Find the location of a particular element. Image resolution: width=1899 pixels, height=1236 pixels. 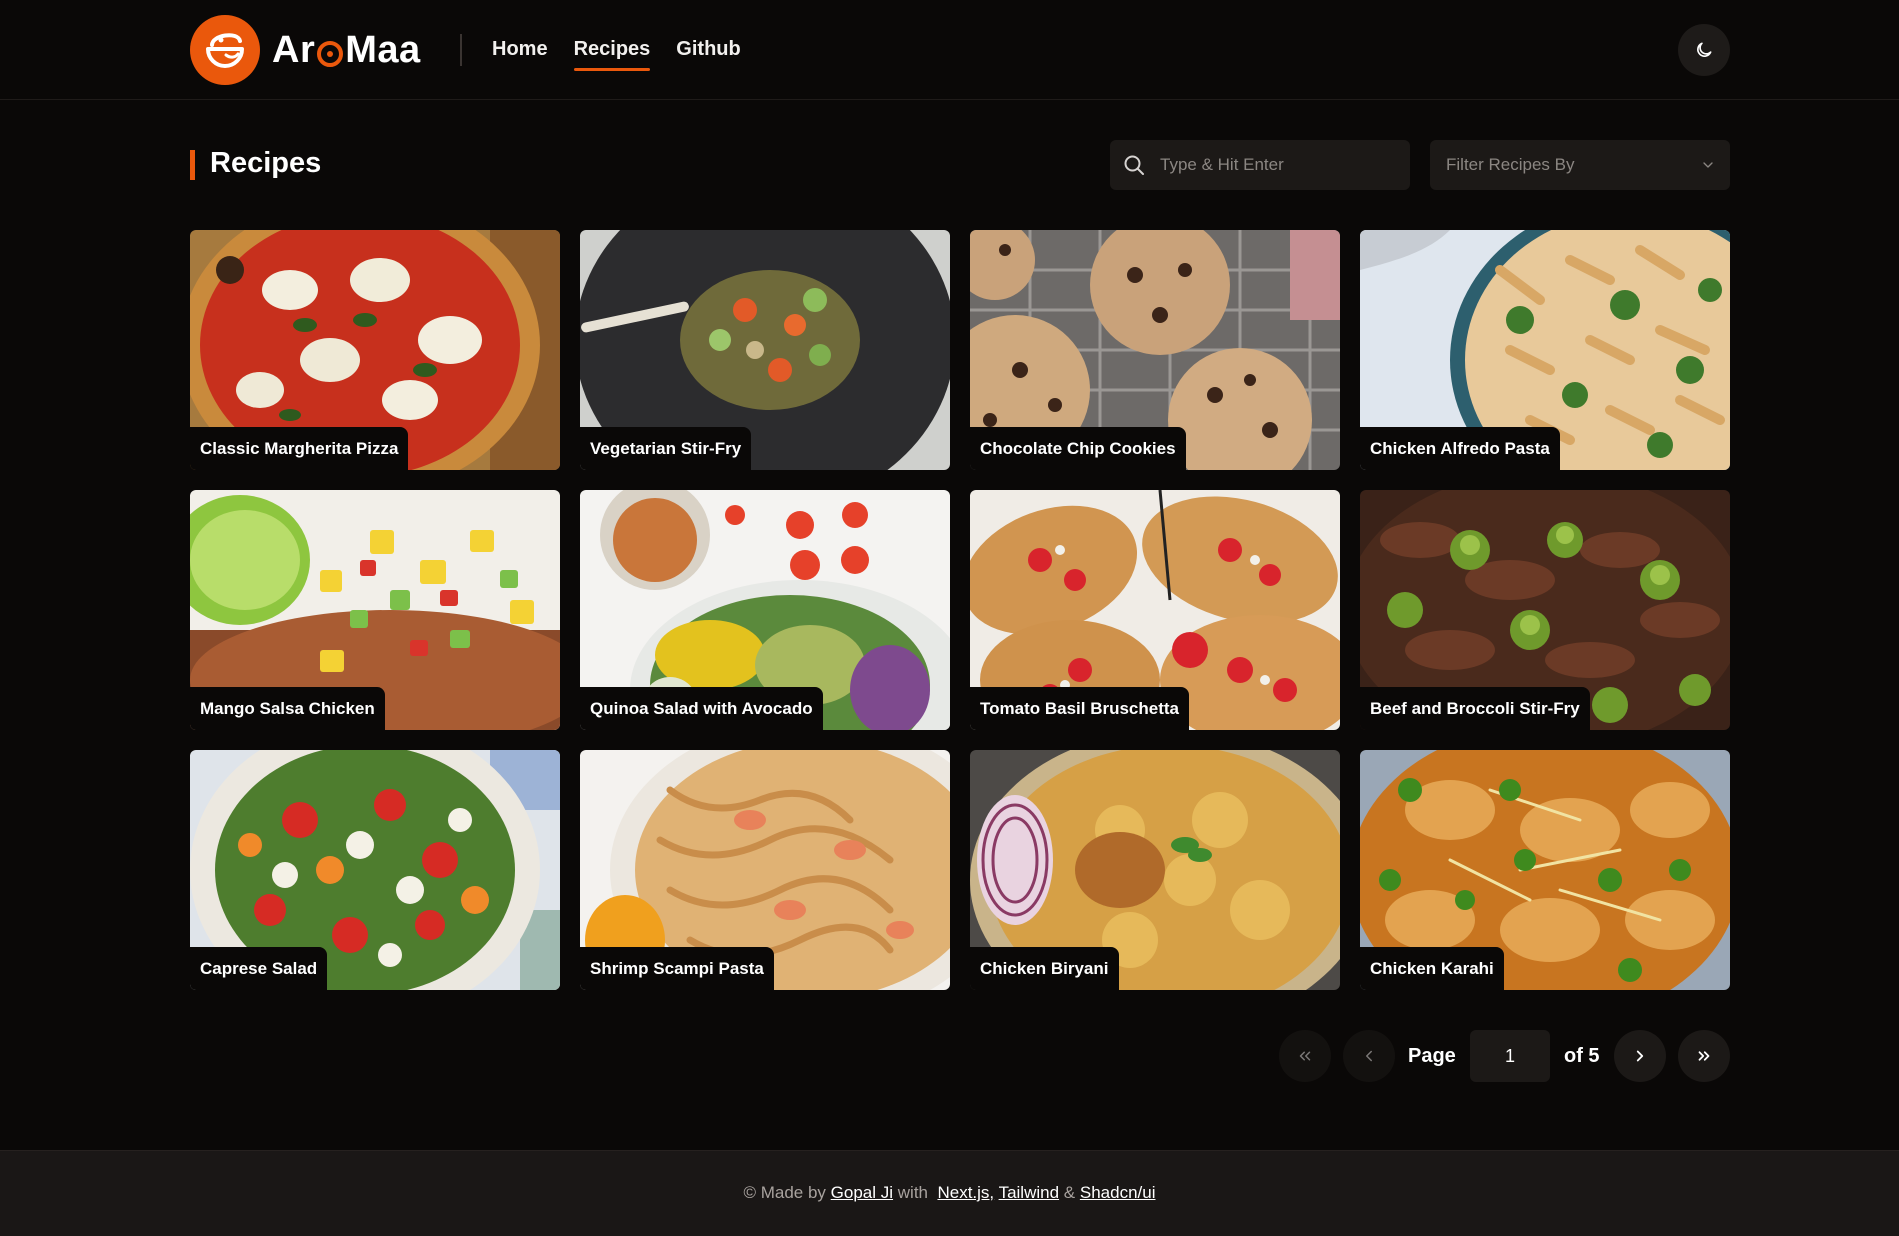

footer-prefix: © Made by is located at coordinates (784, 1192).